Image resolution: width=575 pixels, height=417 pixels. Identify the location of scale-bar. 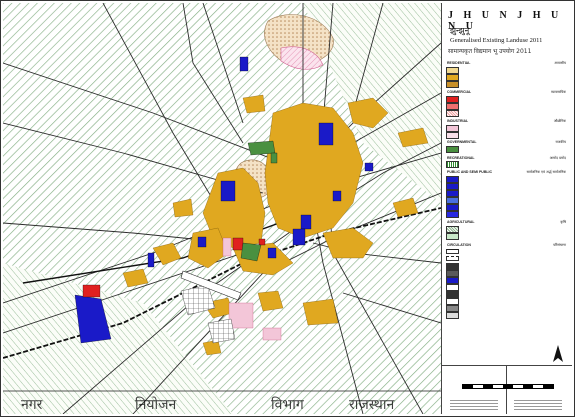
(508, 386).